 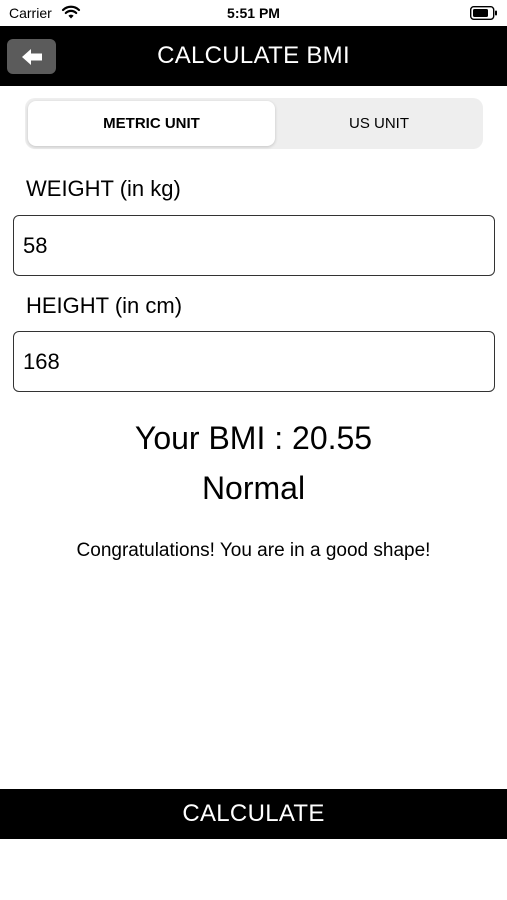 What do you see at coordinates (151, 123) in the screenshot?
I see `metric-unit-tab: METRIC UNIT` at bounding box center [151, 123].